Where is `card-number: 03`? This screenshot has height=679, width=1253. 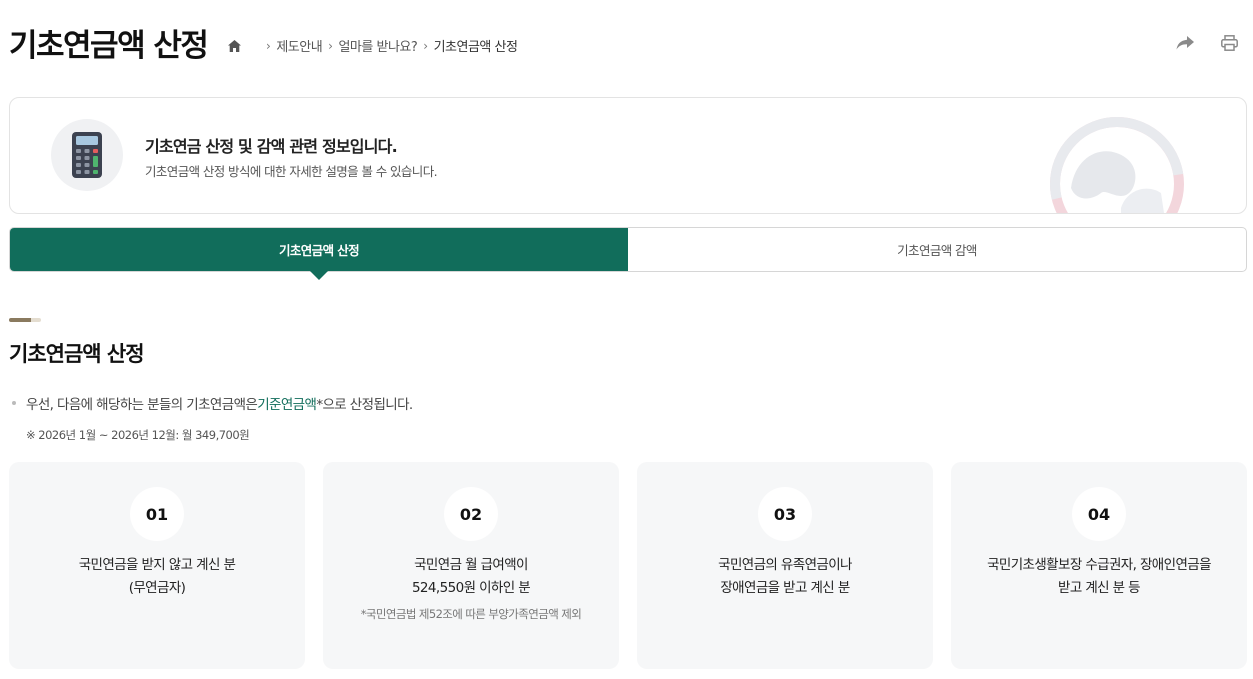 card-number: 03 is located at coordinates (785, 514).